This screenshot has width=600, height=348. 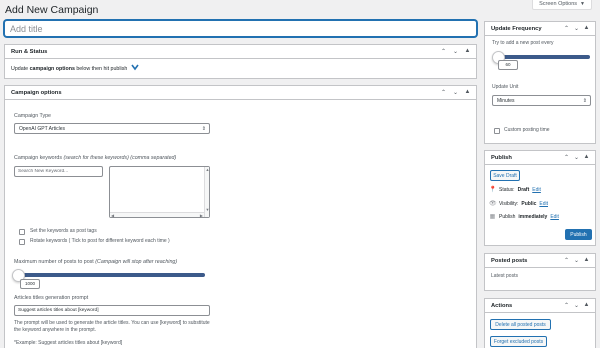 I want to click on custom-posting-time-checkbox, so click(x=497, y=131).